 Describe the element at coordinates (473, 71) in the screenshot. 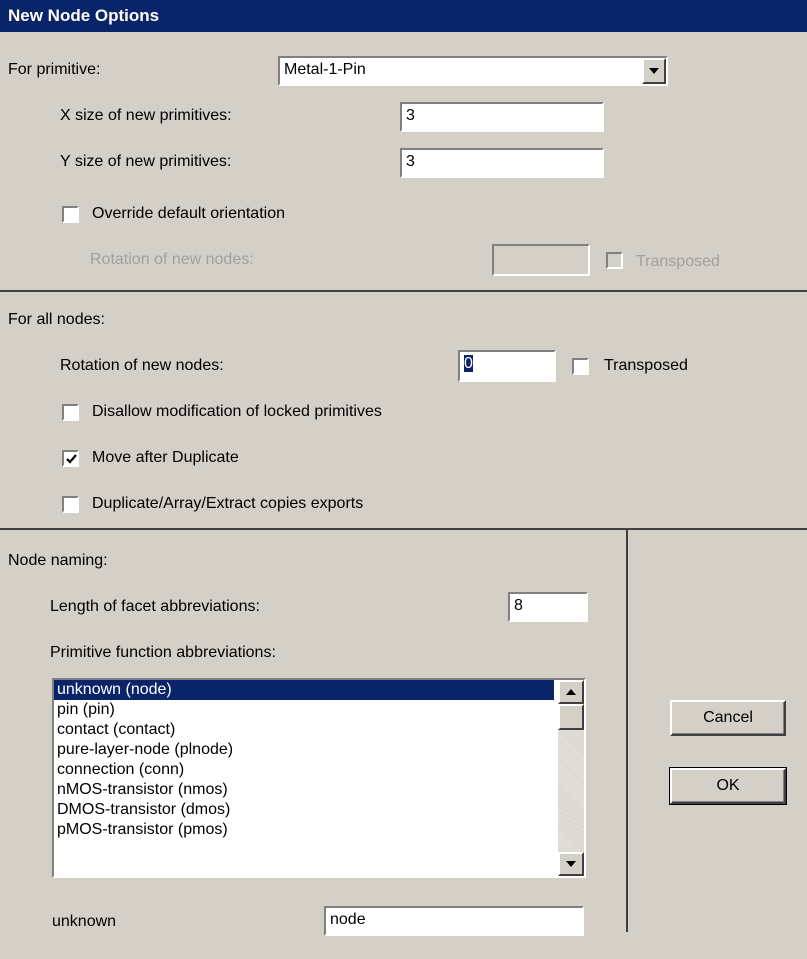

I see `primitive-select: Metal-1-Pin` at that location.